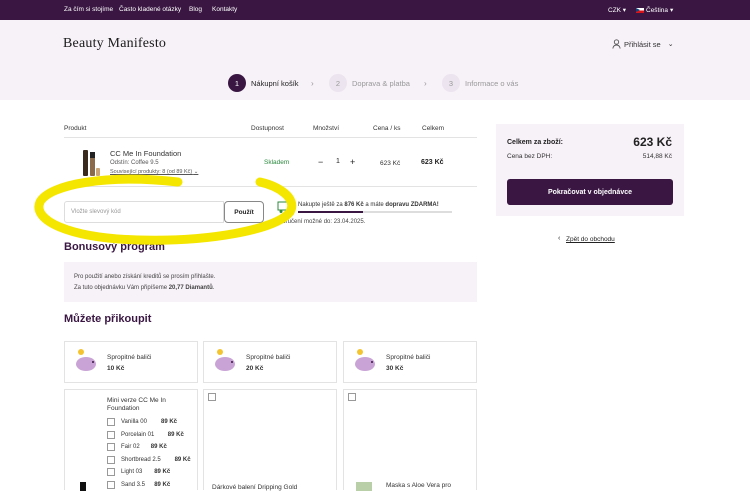 This screenshot has width=750, height=491. Describe the element at coordinates (326, 128) in the screenshot. I see `column-header-quantity: Množství` at that location.